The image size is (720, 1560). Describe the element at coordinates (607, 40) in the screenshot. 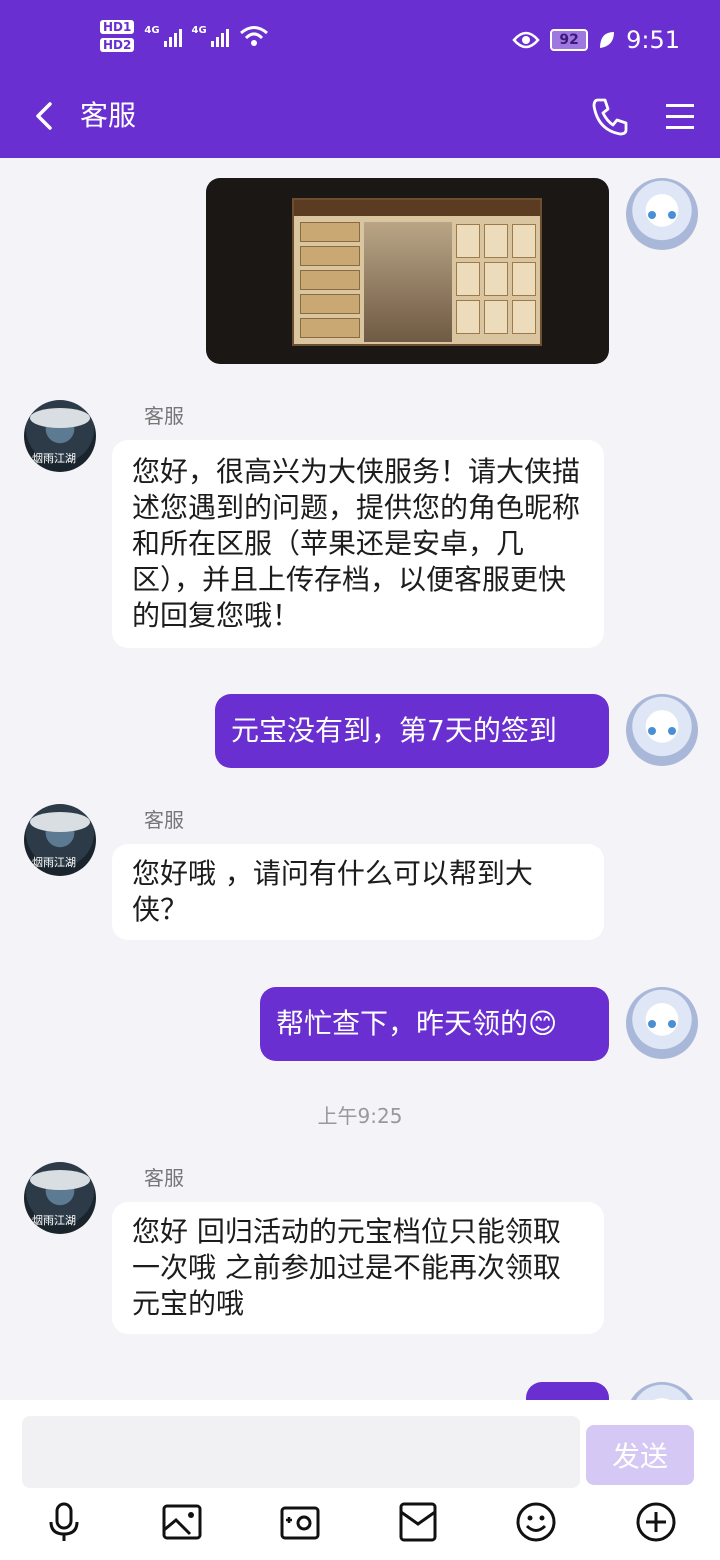

I see `leaf-icon` at that location.